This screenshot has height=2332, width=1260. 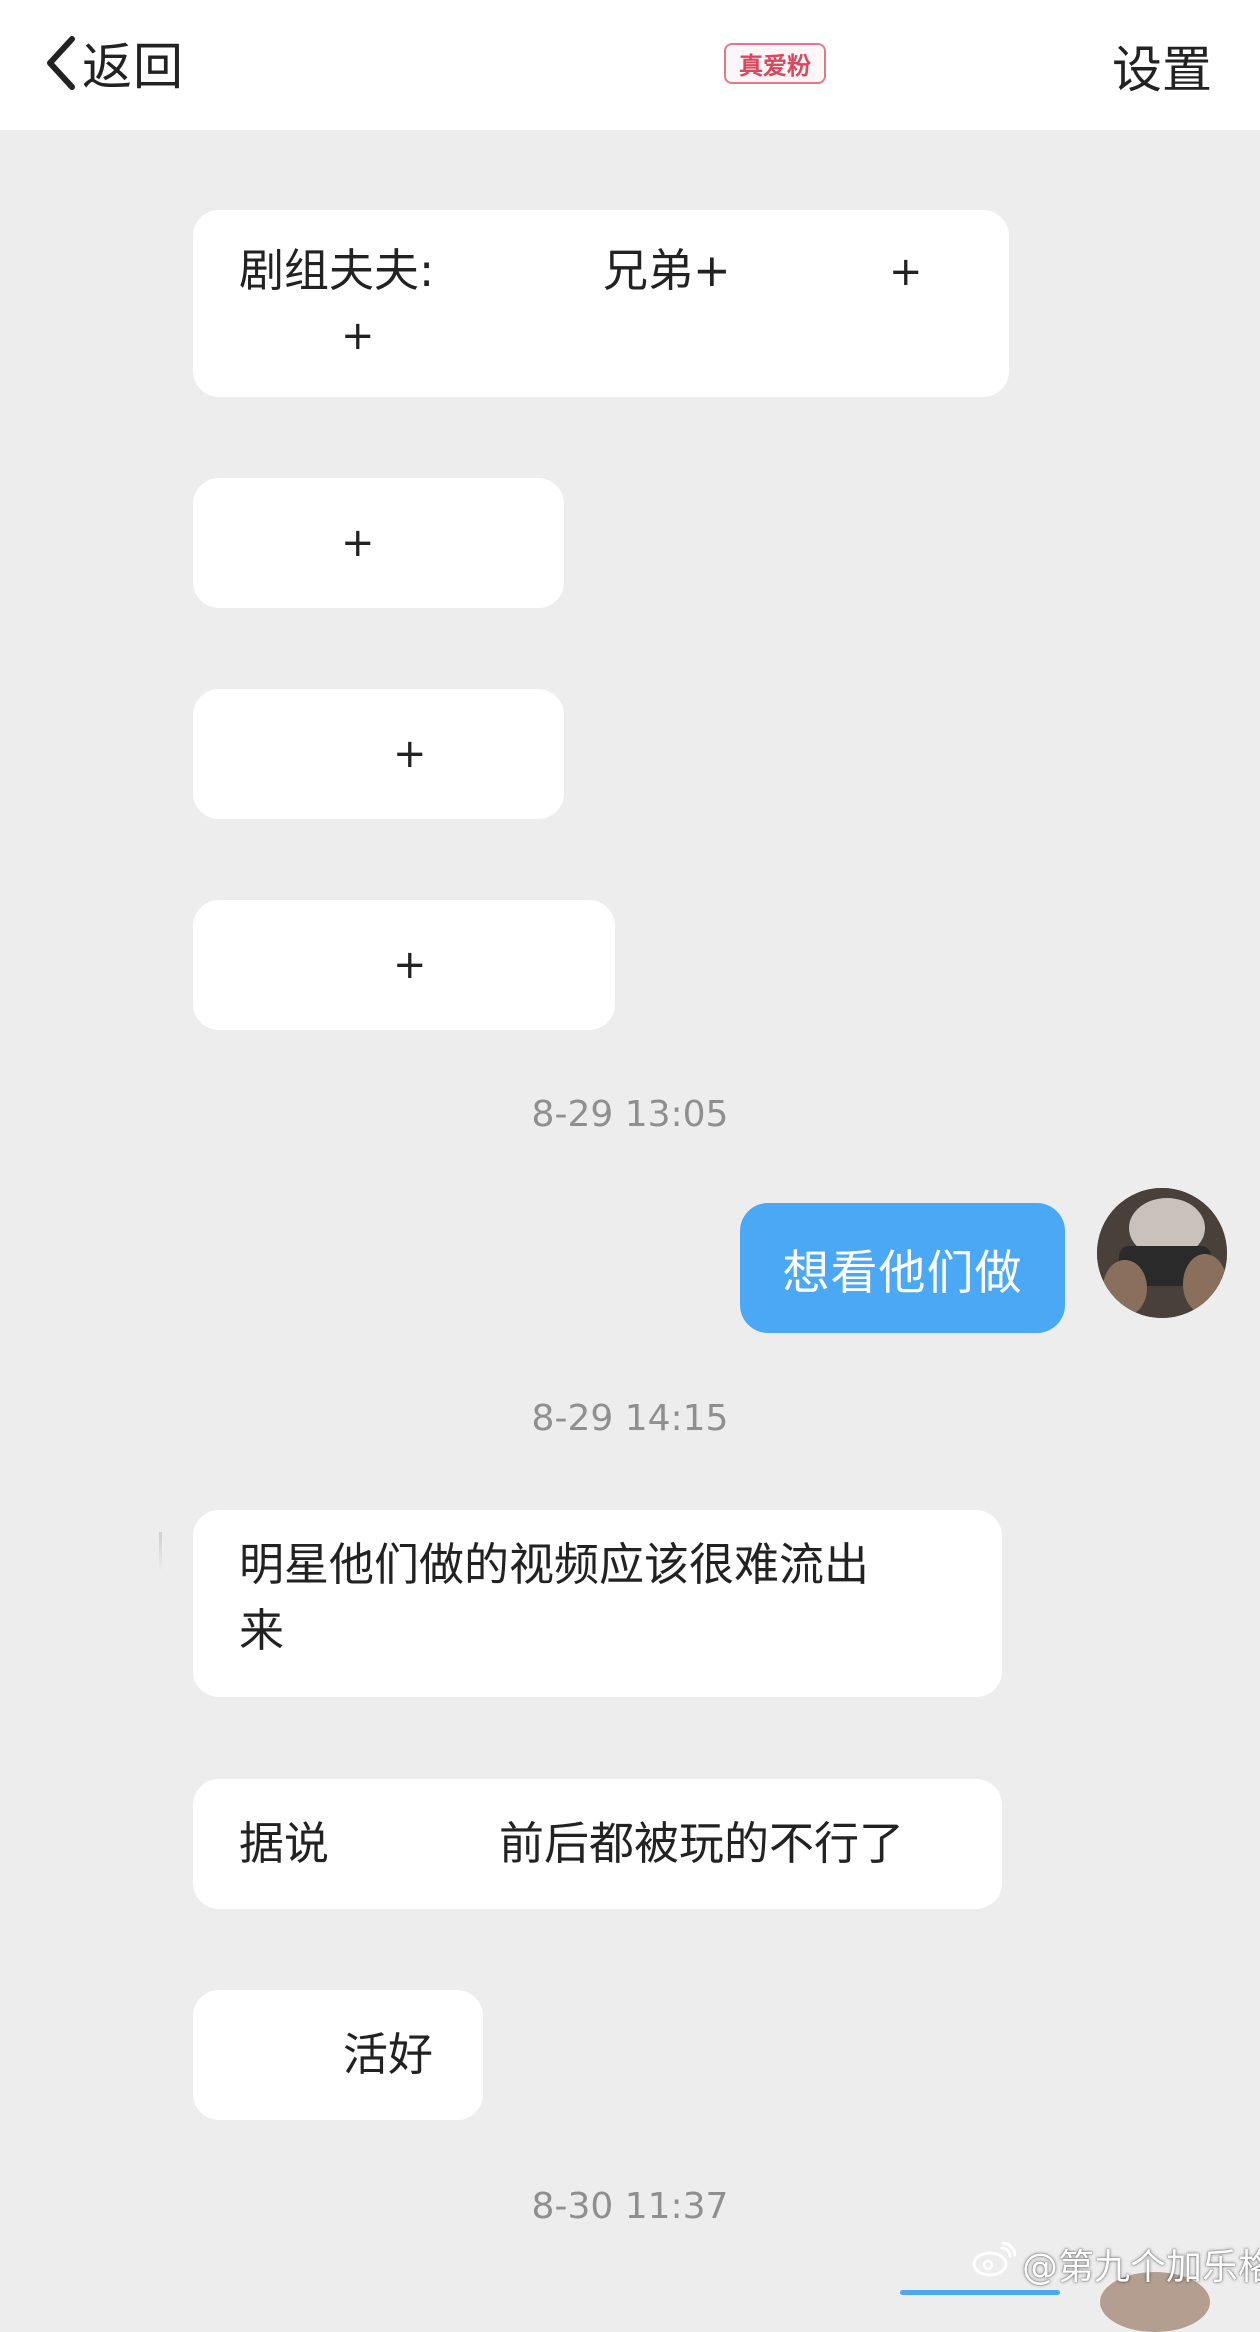 What do you see at coordinates (554, 1564) in the screenshot?
I see `message-text: 明星他们做的视频应该很难流出` at bounding box center [554, 1564].